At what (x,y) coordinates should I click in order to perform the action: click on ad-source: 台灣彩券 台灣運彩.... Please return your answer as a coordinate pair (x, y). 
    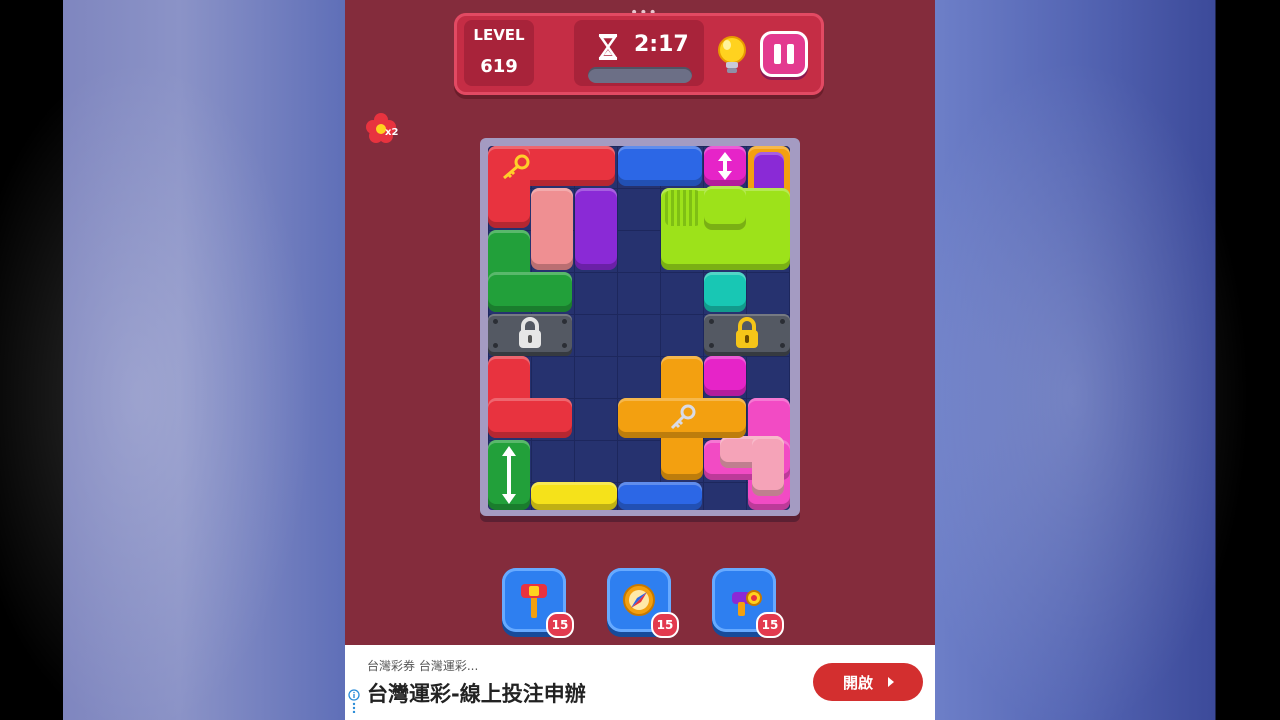
    Looking at the image, I should click on (423, 666).